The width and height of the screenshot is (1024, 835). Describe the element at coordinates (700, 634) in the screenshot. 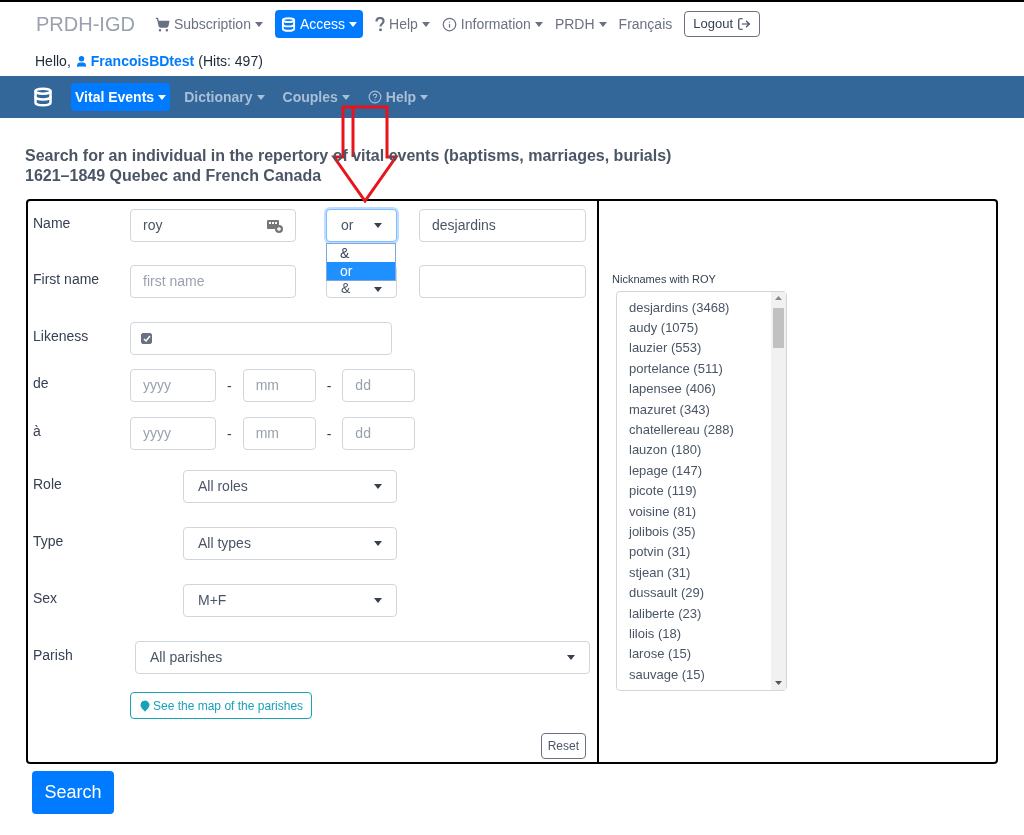

I see `list-option: lilois (18)` at that location.